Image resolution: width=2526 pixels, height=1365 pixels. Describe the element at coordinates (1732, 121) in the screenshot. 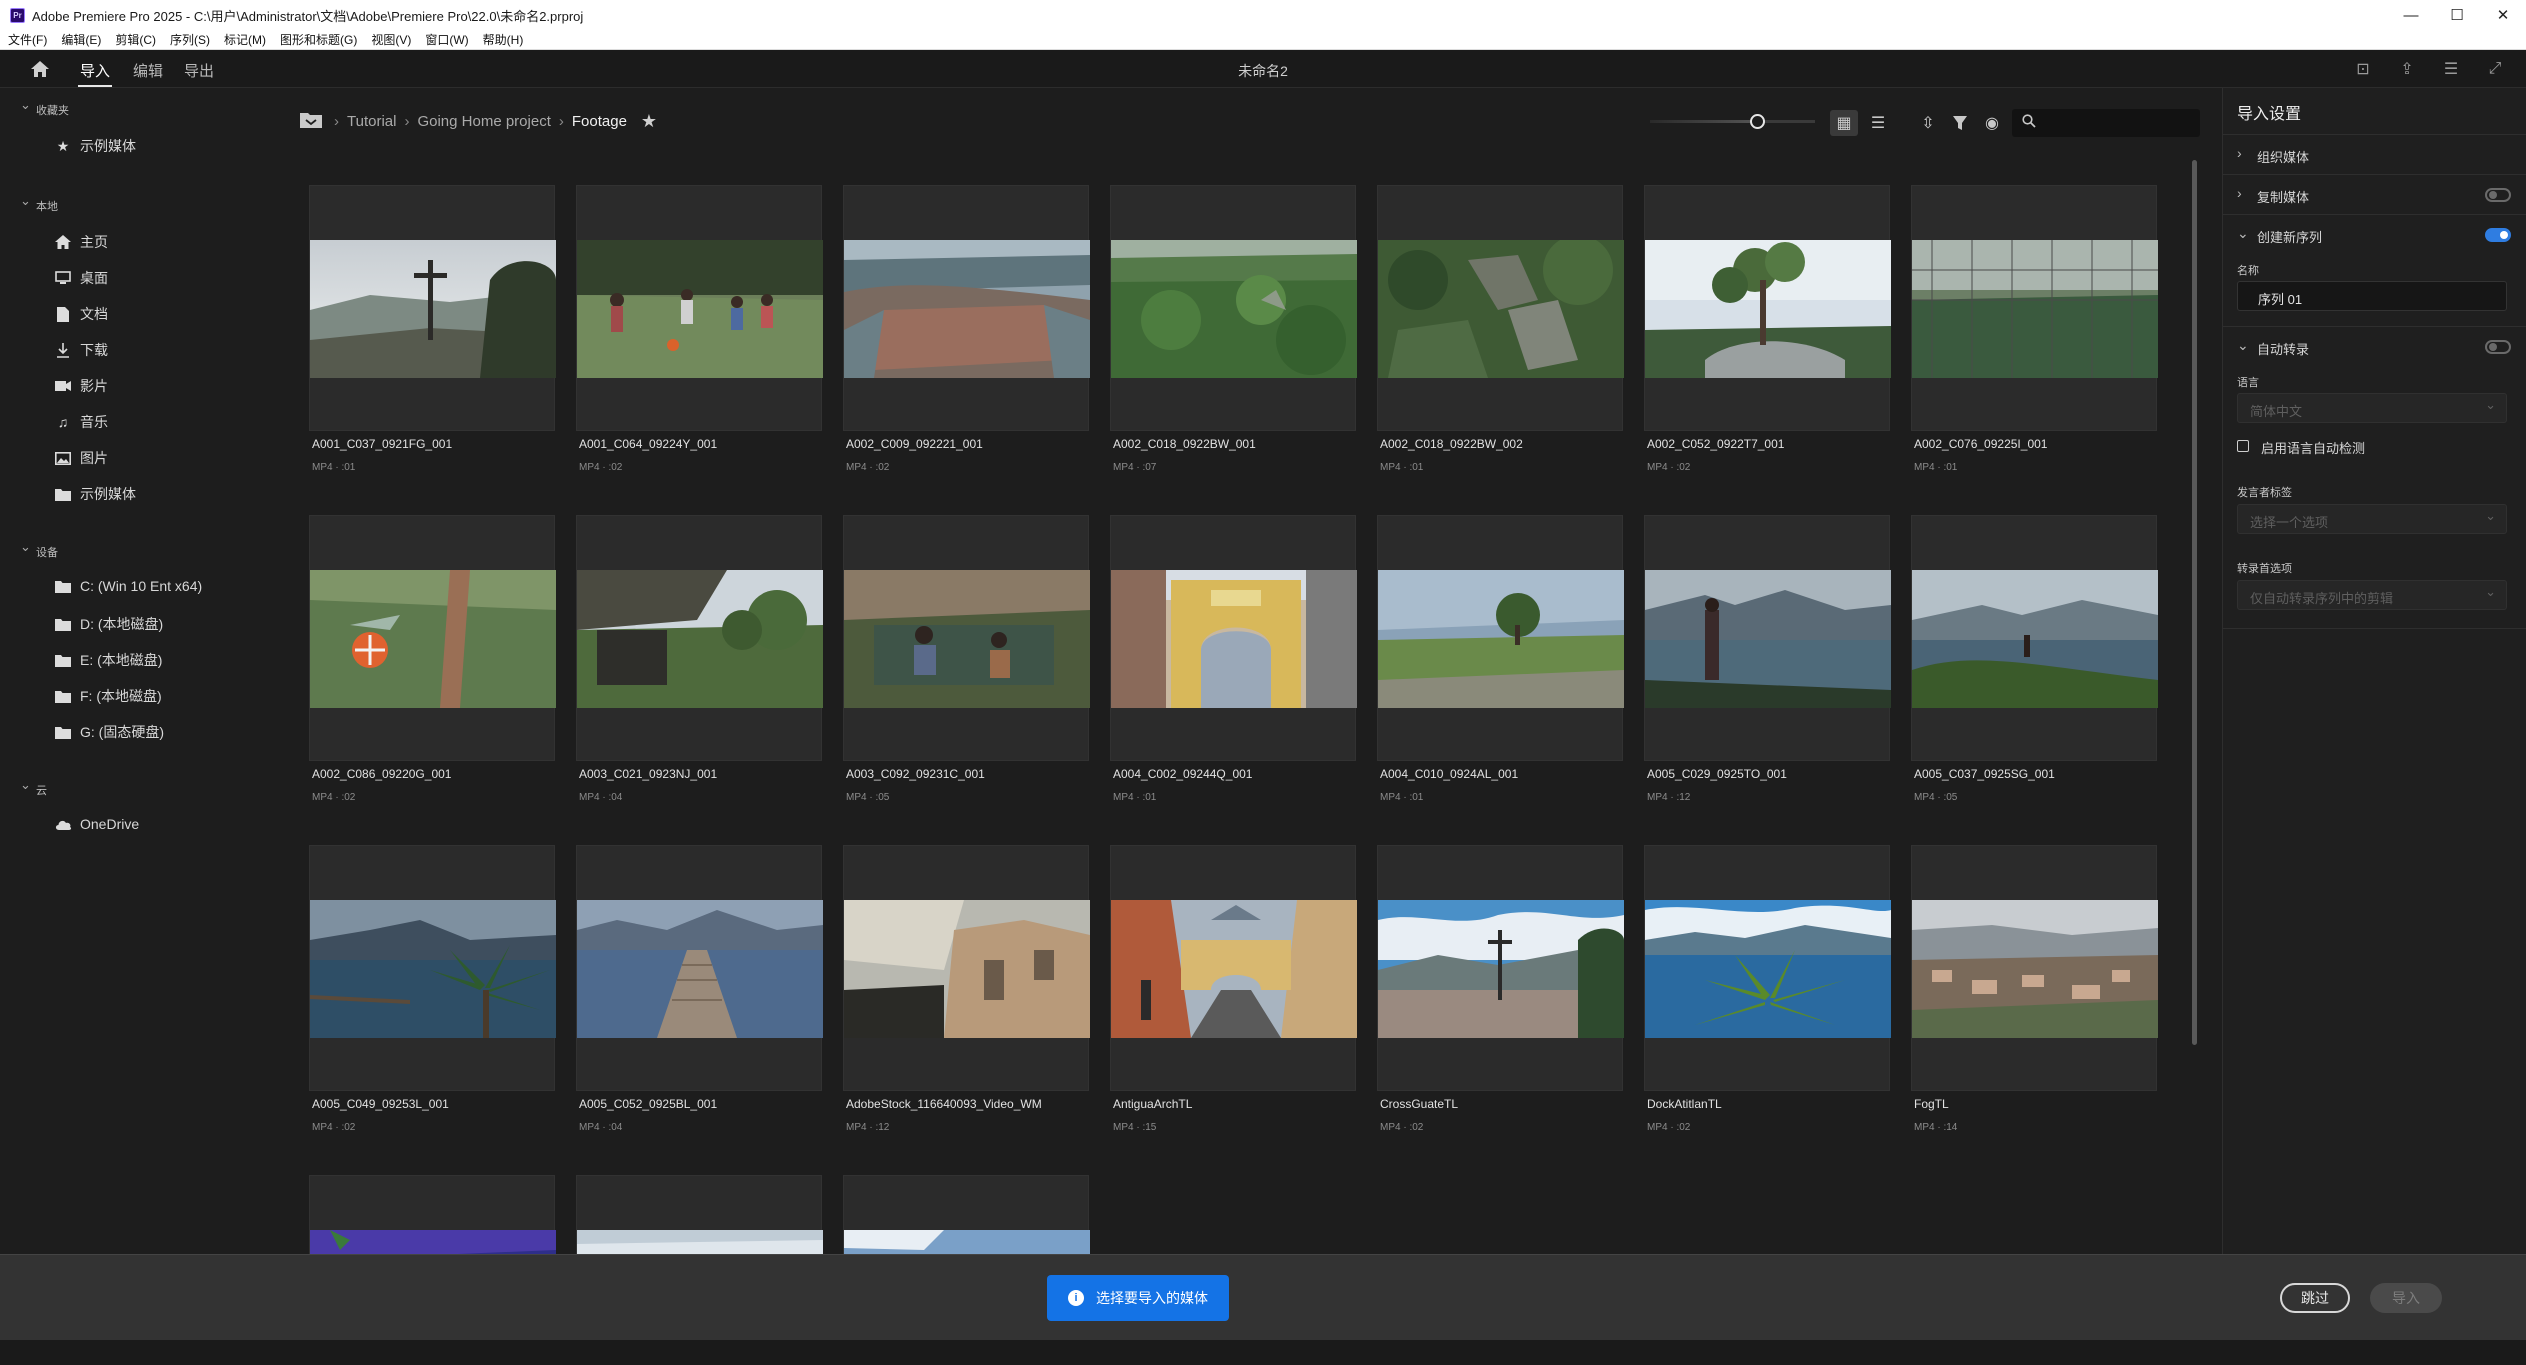

I see `thumbnail-size-slider` at that location.